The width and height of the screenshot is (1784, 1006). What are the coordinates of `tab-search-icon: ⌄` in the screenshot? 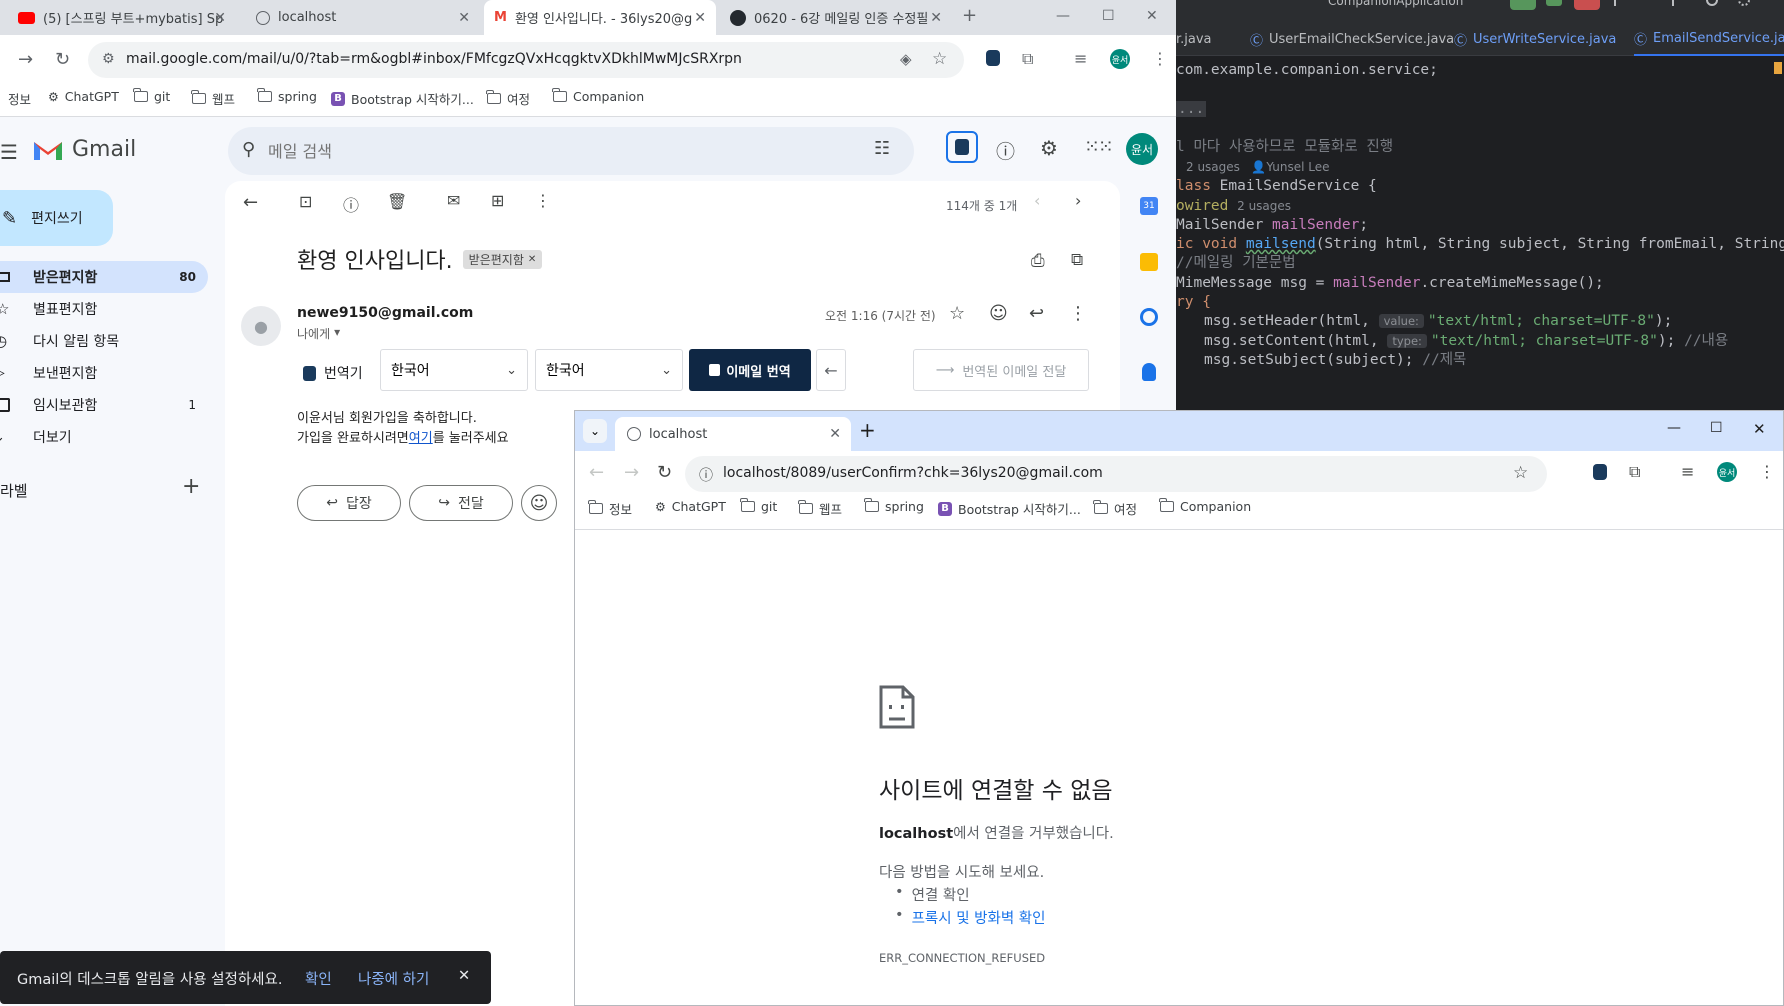 It's located at (595, 431).